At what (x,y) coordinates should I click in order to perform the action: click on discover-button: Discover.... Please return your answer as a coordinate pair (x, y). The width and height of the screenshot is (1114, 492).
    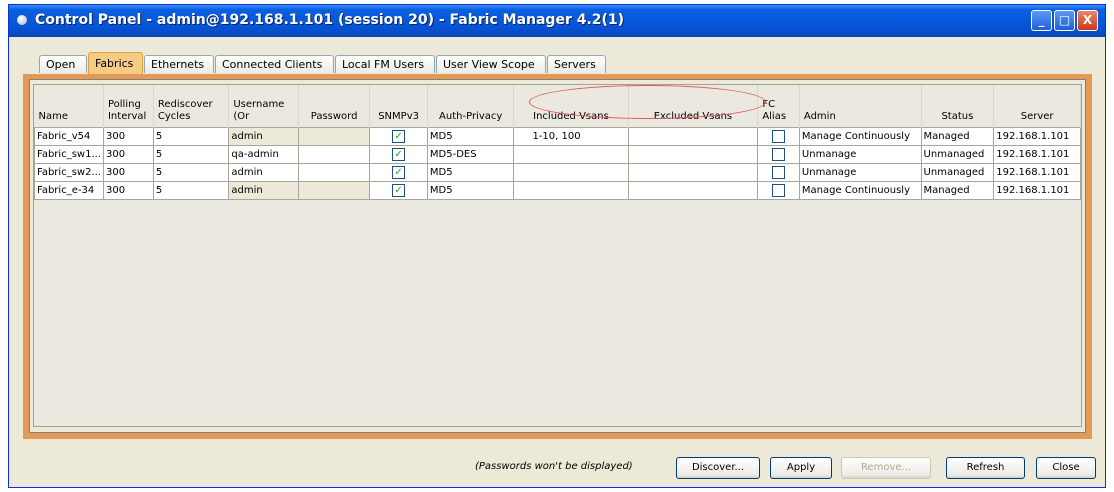
    Looking at the image, I should click on (718, 468).